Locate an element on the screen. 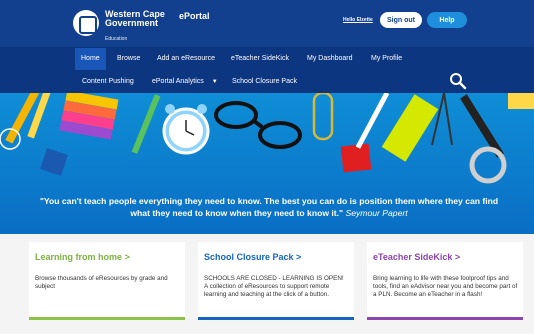  card-title: eTeacher SideKick > is located at coordinates (416, 257).